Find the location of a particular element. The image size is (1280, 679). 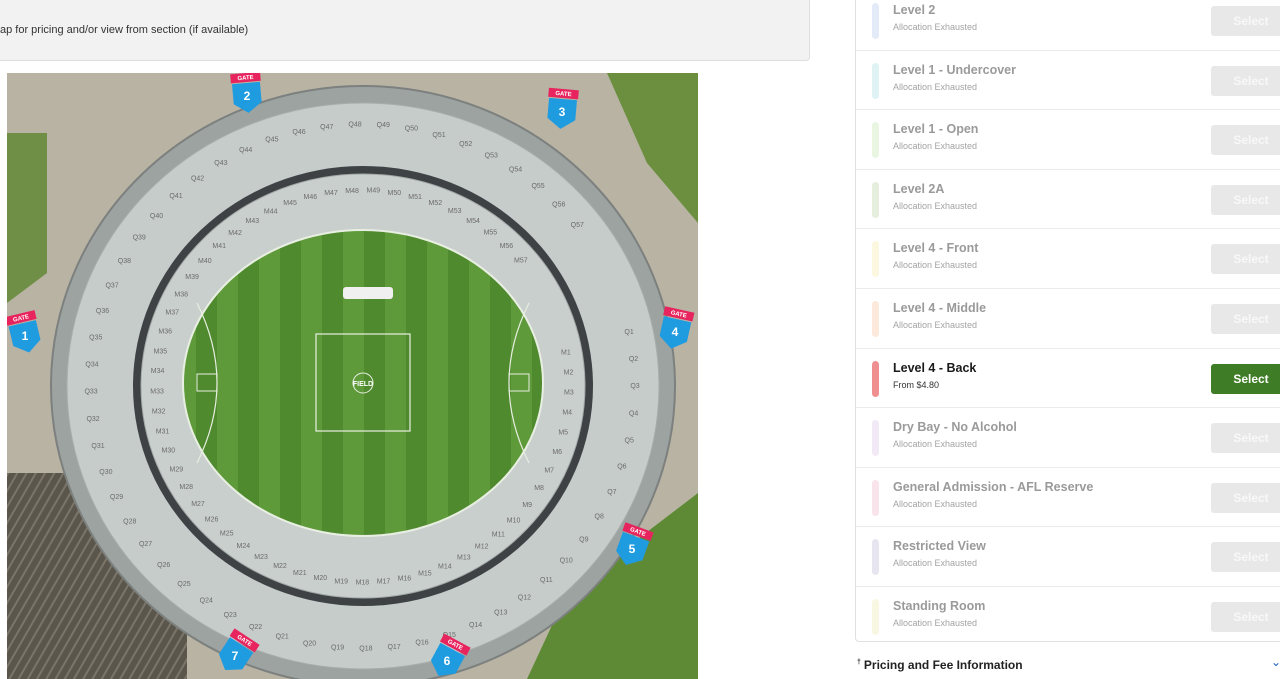

seat-section: Q41 is located at coordinates (175, 196).